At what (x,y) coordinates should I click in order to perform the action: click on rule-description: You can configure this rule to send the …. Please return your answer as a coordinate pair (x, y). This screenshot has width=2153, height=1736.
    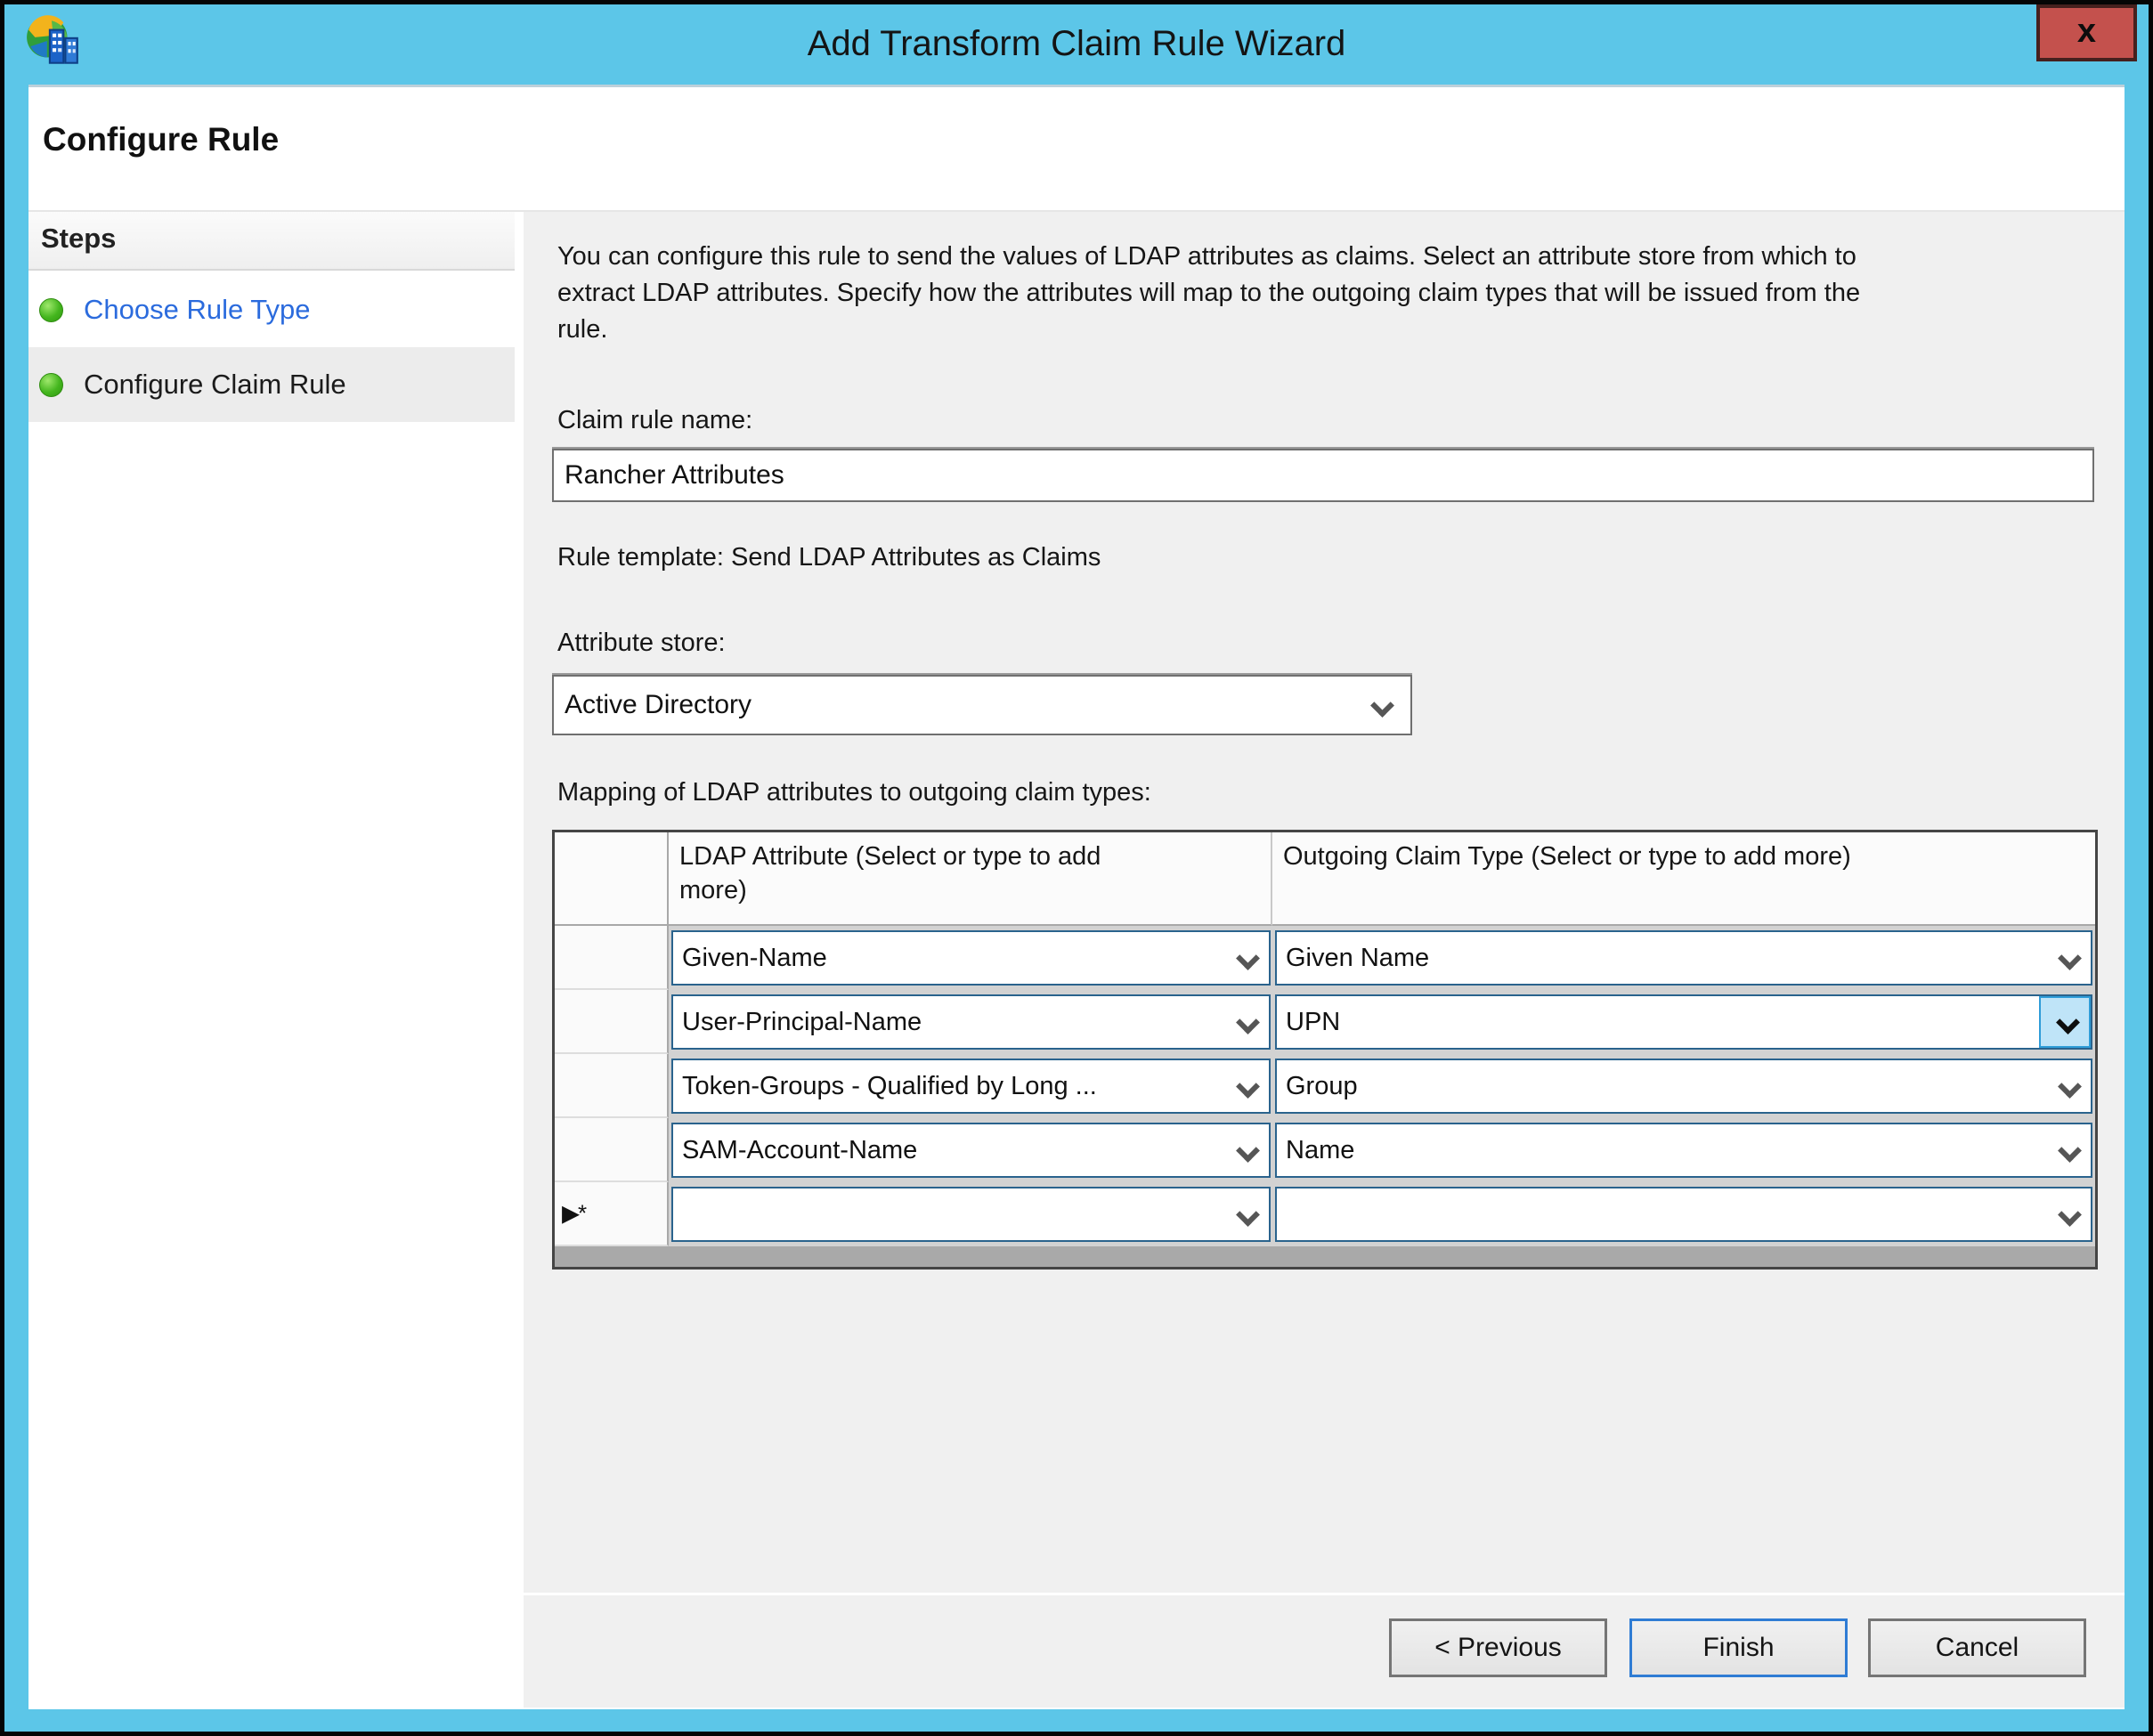
    Looking at the image, I should click on (1209, 293).